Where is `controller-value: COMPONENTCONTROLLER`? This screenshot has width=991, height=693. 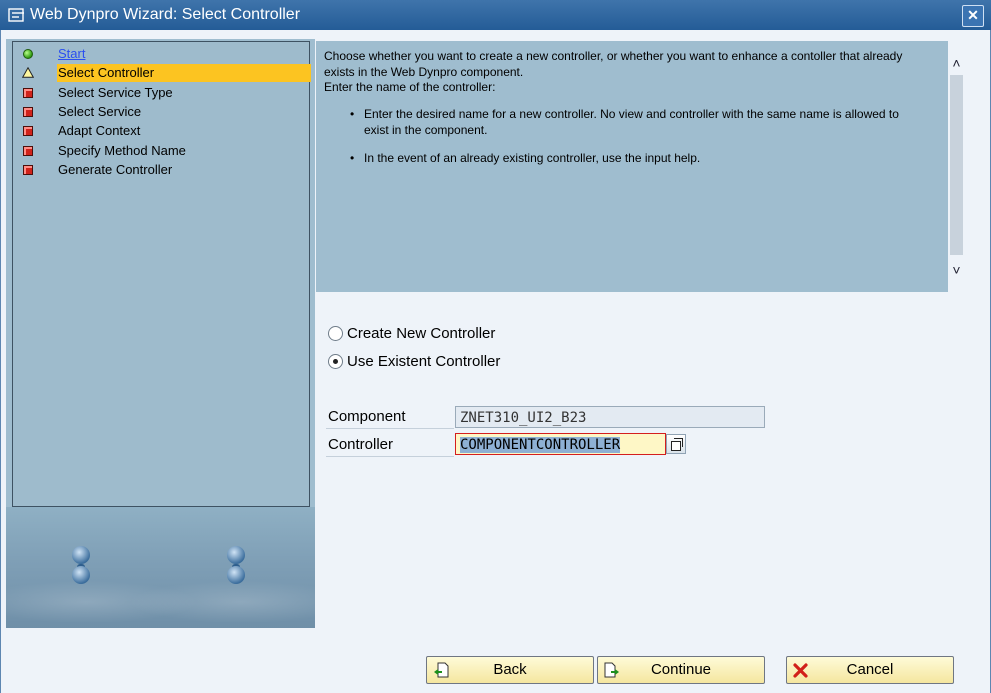 controller-value: COMPONENTCONTROLLER is located at coordinates (540, 445).